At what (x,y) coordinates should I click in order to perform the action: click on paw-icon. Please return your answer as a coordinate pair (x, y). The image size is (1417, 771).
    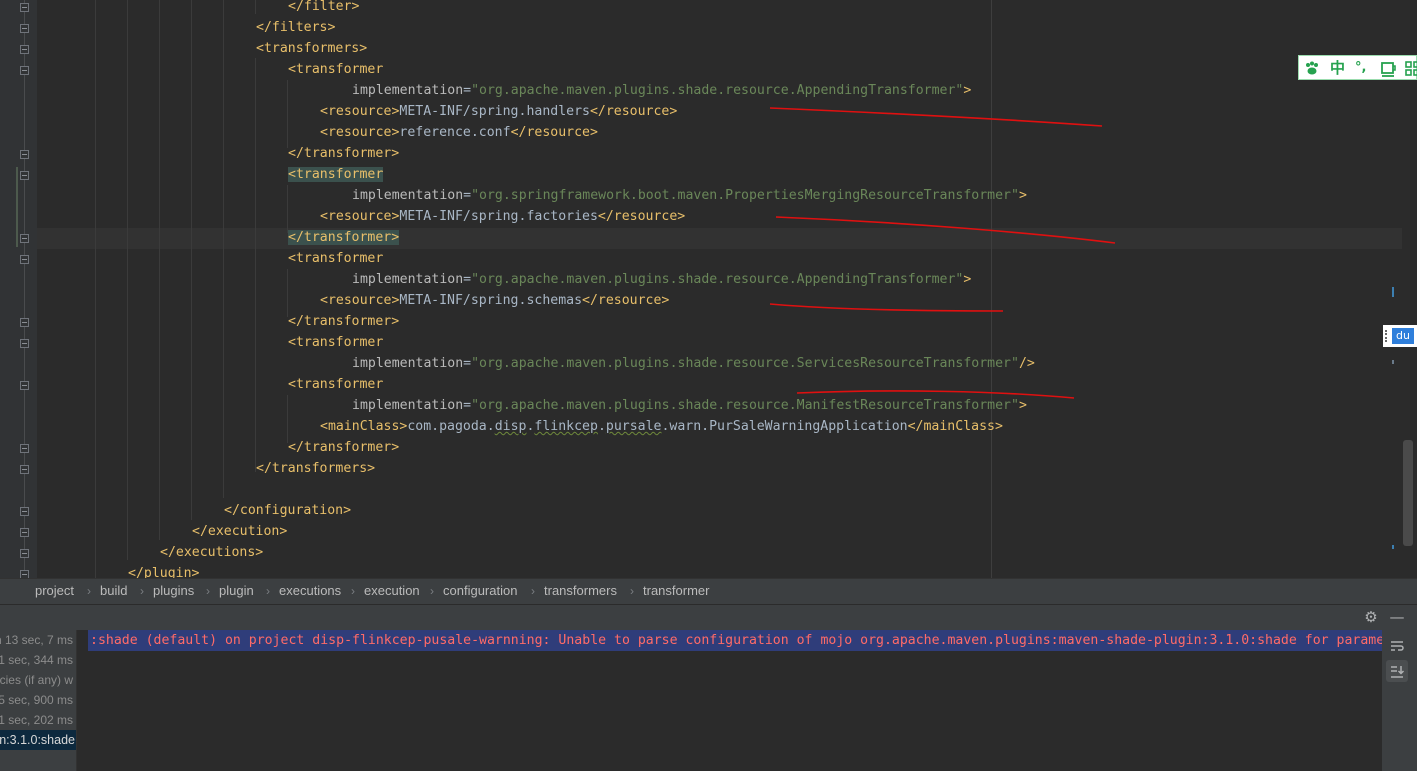
    Looking at the image, I should click on (1312, 68).